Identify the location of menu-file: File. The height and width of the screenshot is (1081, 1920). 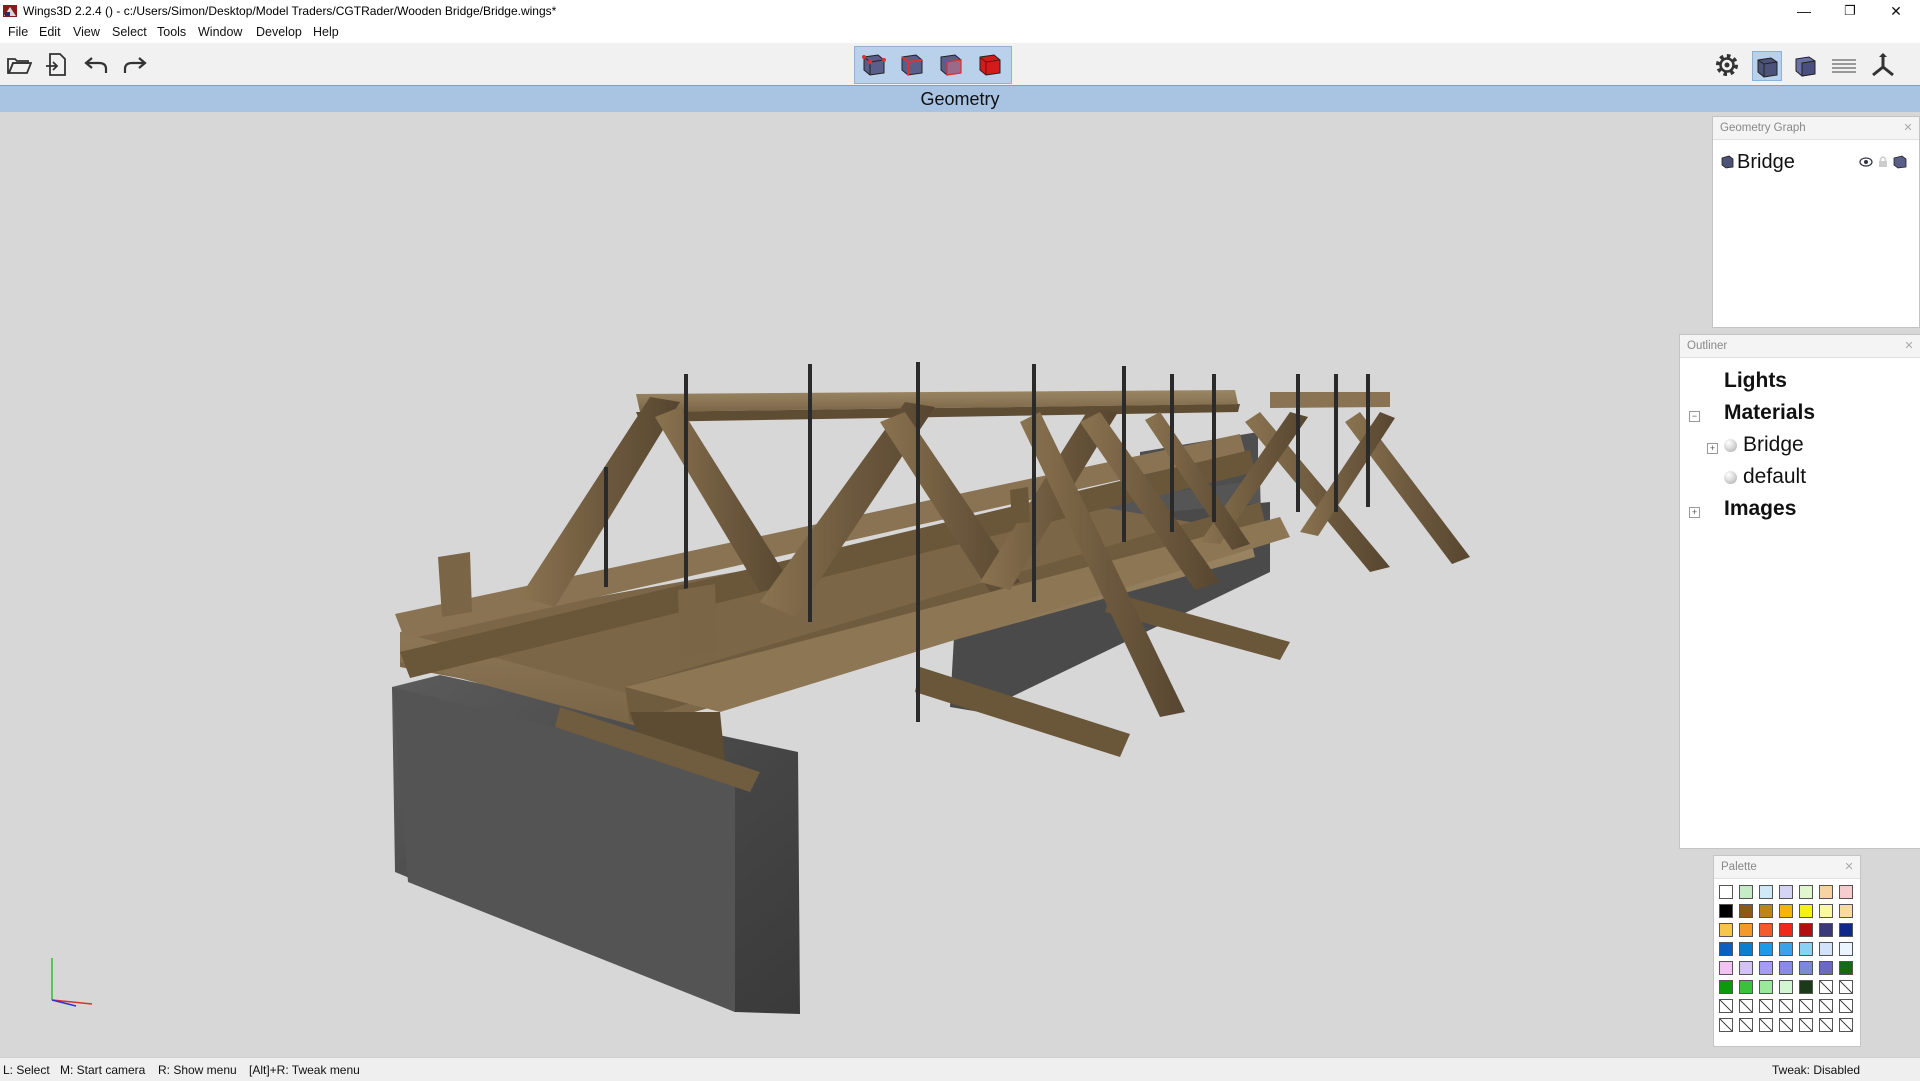
(18, 32).